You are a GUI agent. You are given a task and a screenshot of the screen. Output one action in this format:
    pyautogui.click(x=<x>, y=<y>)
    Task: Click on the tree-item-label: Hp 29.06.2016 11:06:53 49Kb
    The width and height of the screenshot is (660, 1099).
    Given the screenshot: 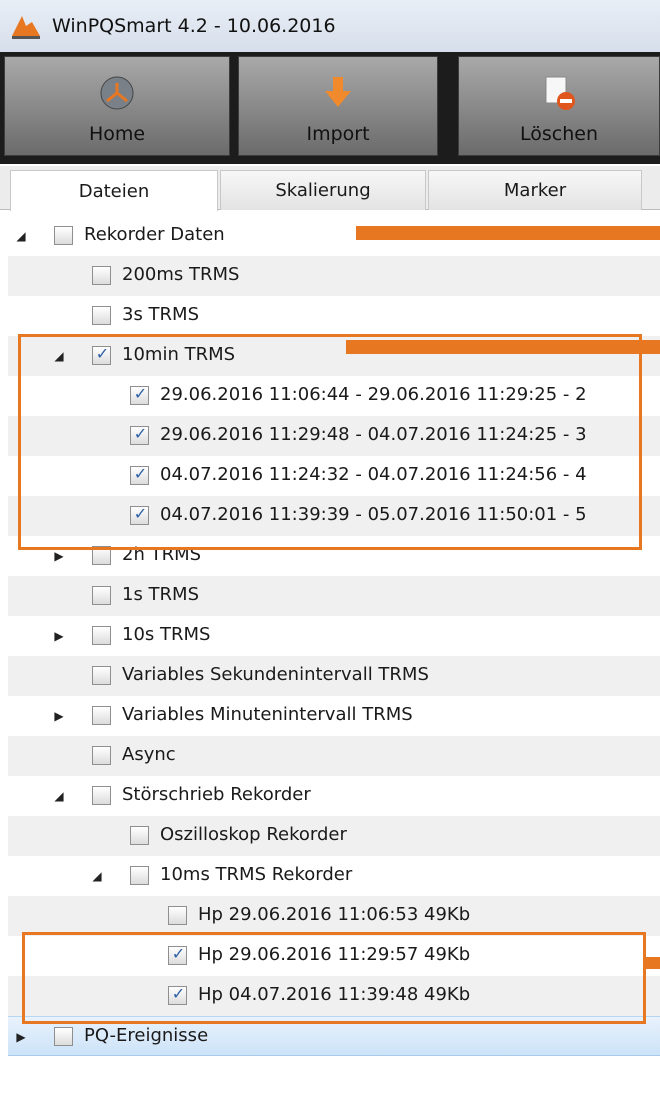 What is the action you would take?
    pyautogui.click(x=334, y=914)
    